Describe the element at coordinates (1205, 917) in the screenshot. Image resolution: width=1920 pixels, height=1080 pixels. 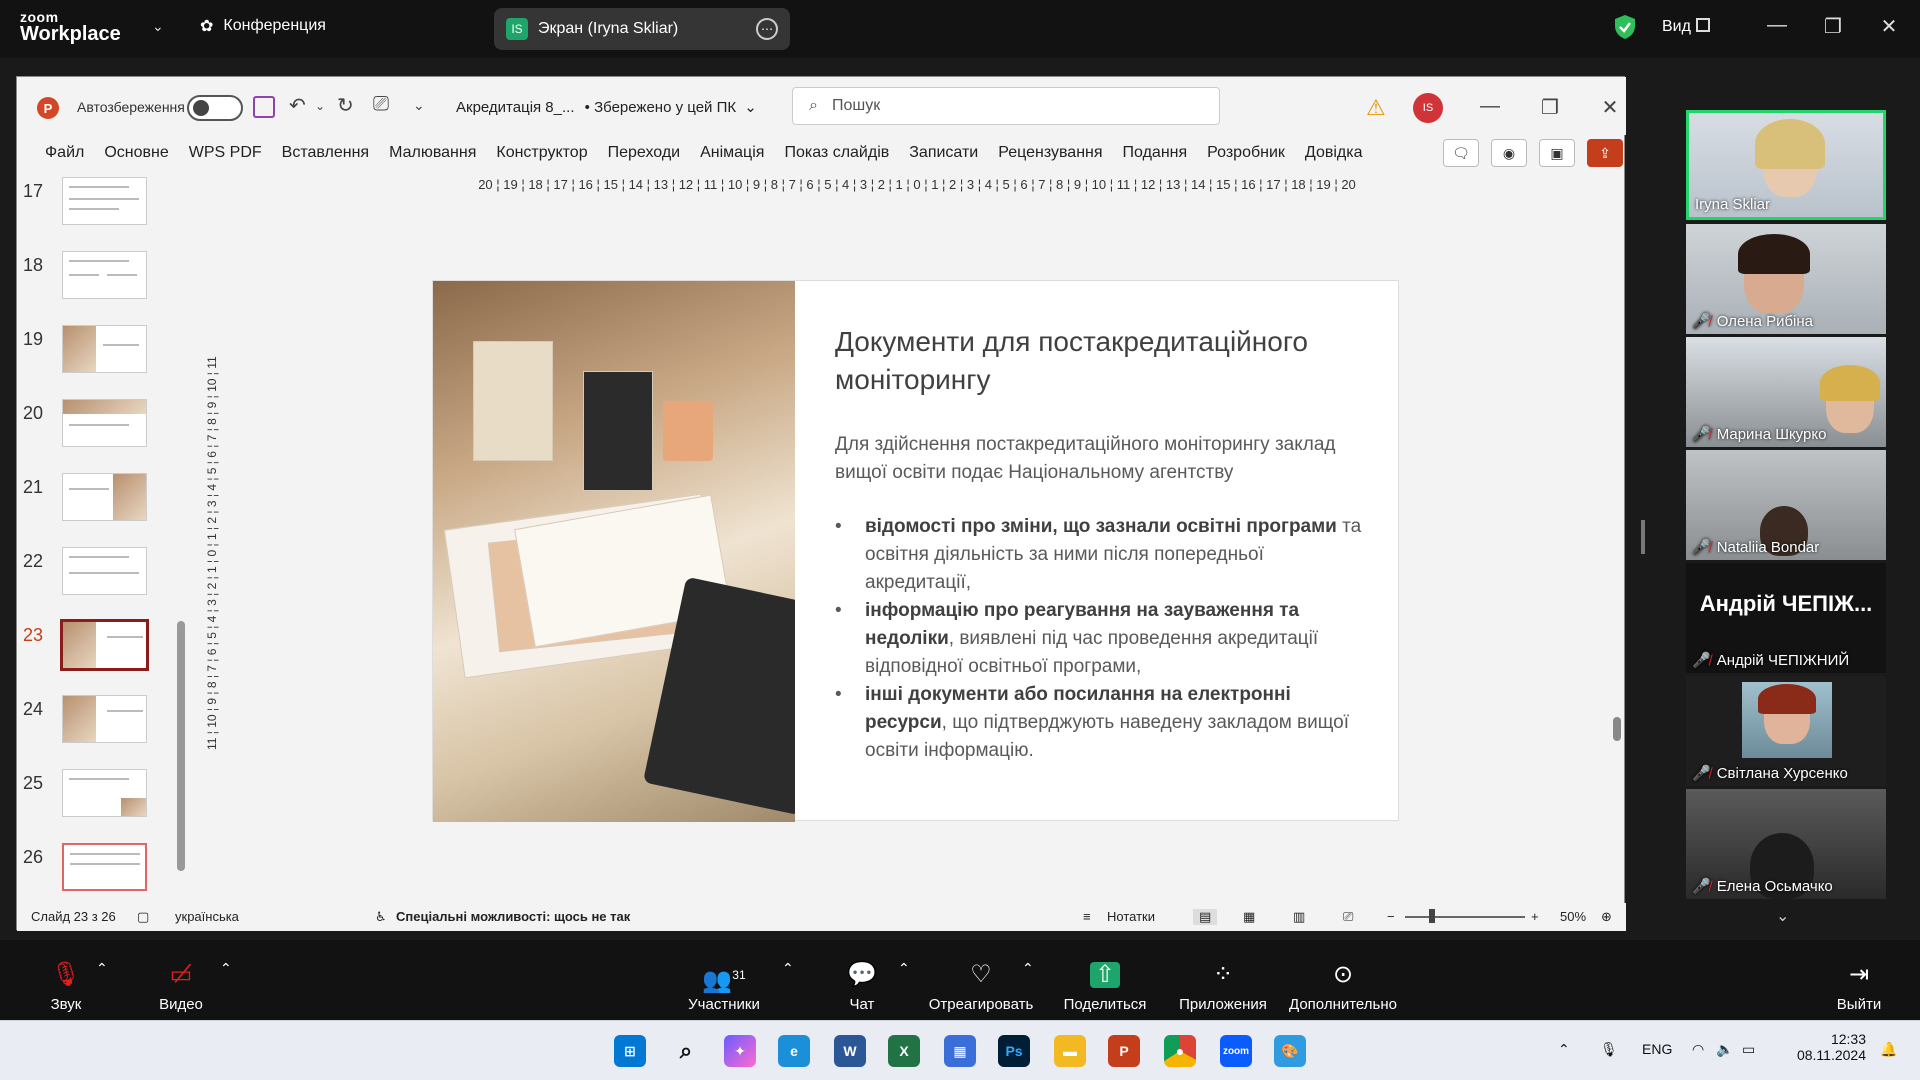
I see `normal-view-icon: ▤` at that location.